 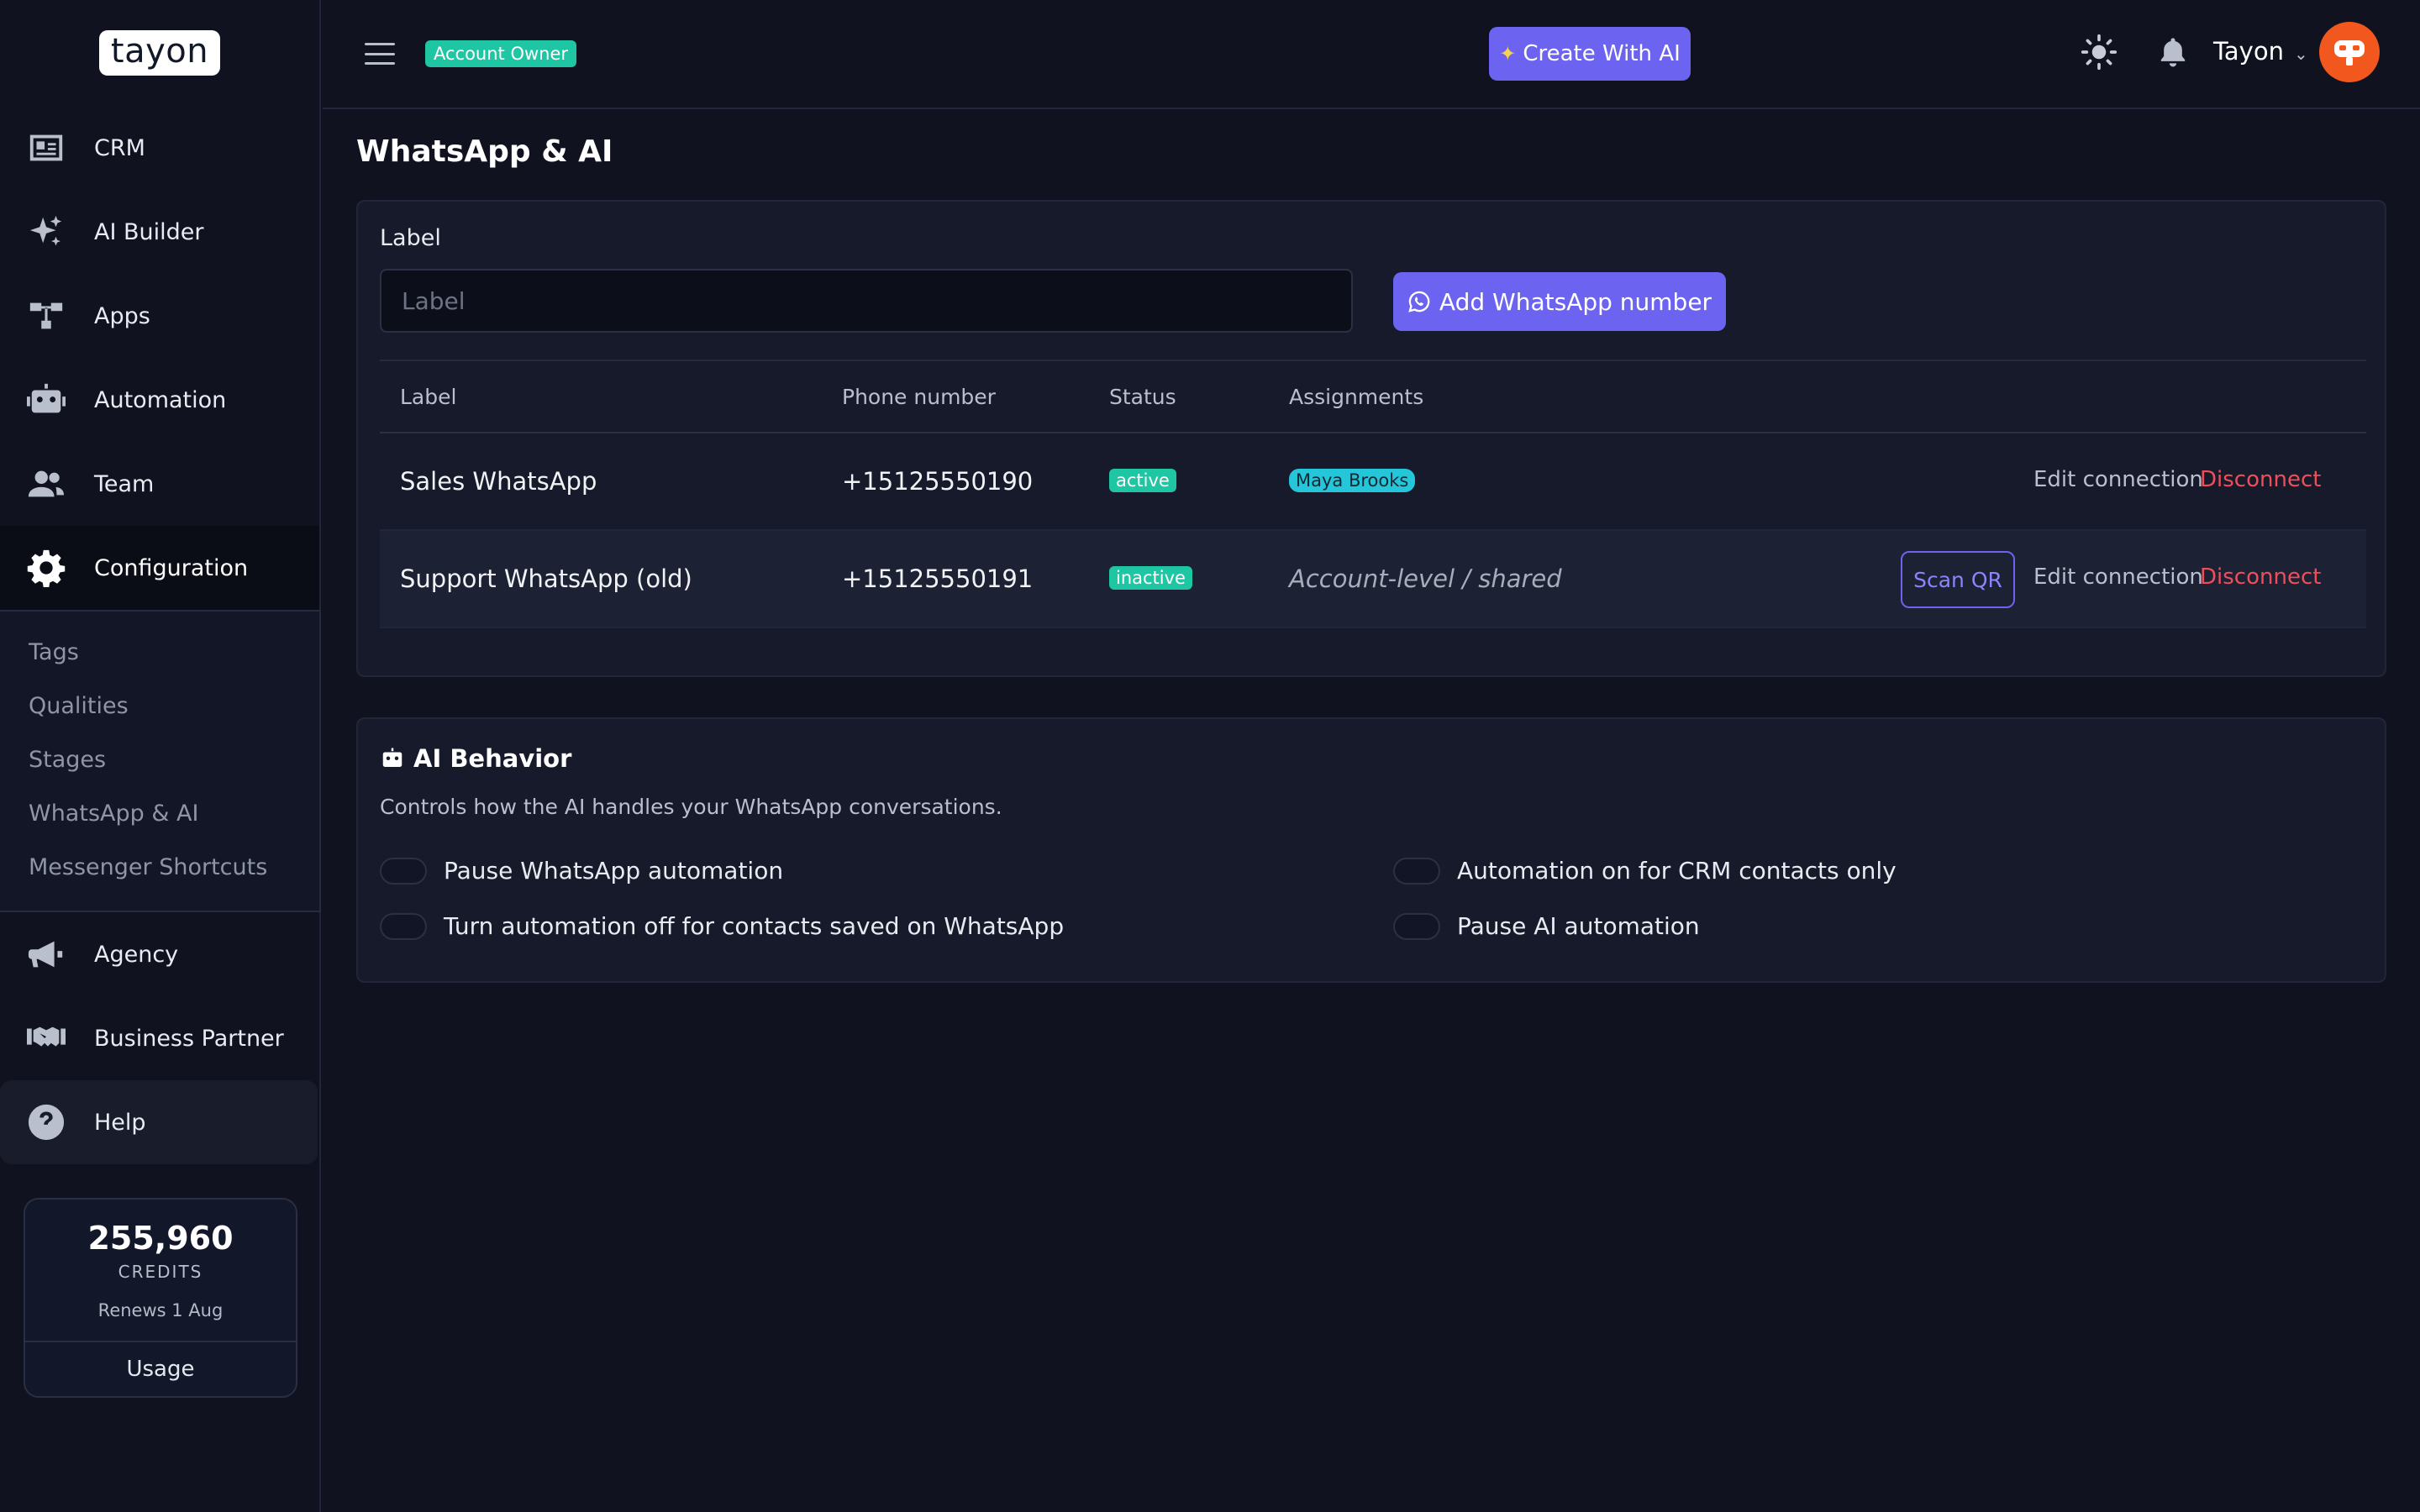 What do you see at coordinates (938, 578) in the screenshot?
I see `row-phone: +15125550191` at bounding box center [938, 578].